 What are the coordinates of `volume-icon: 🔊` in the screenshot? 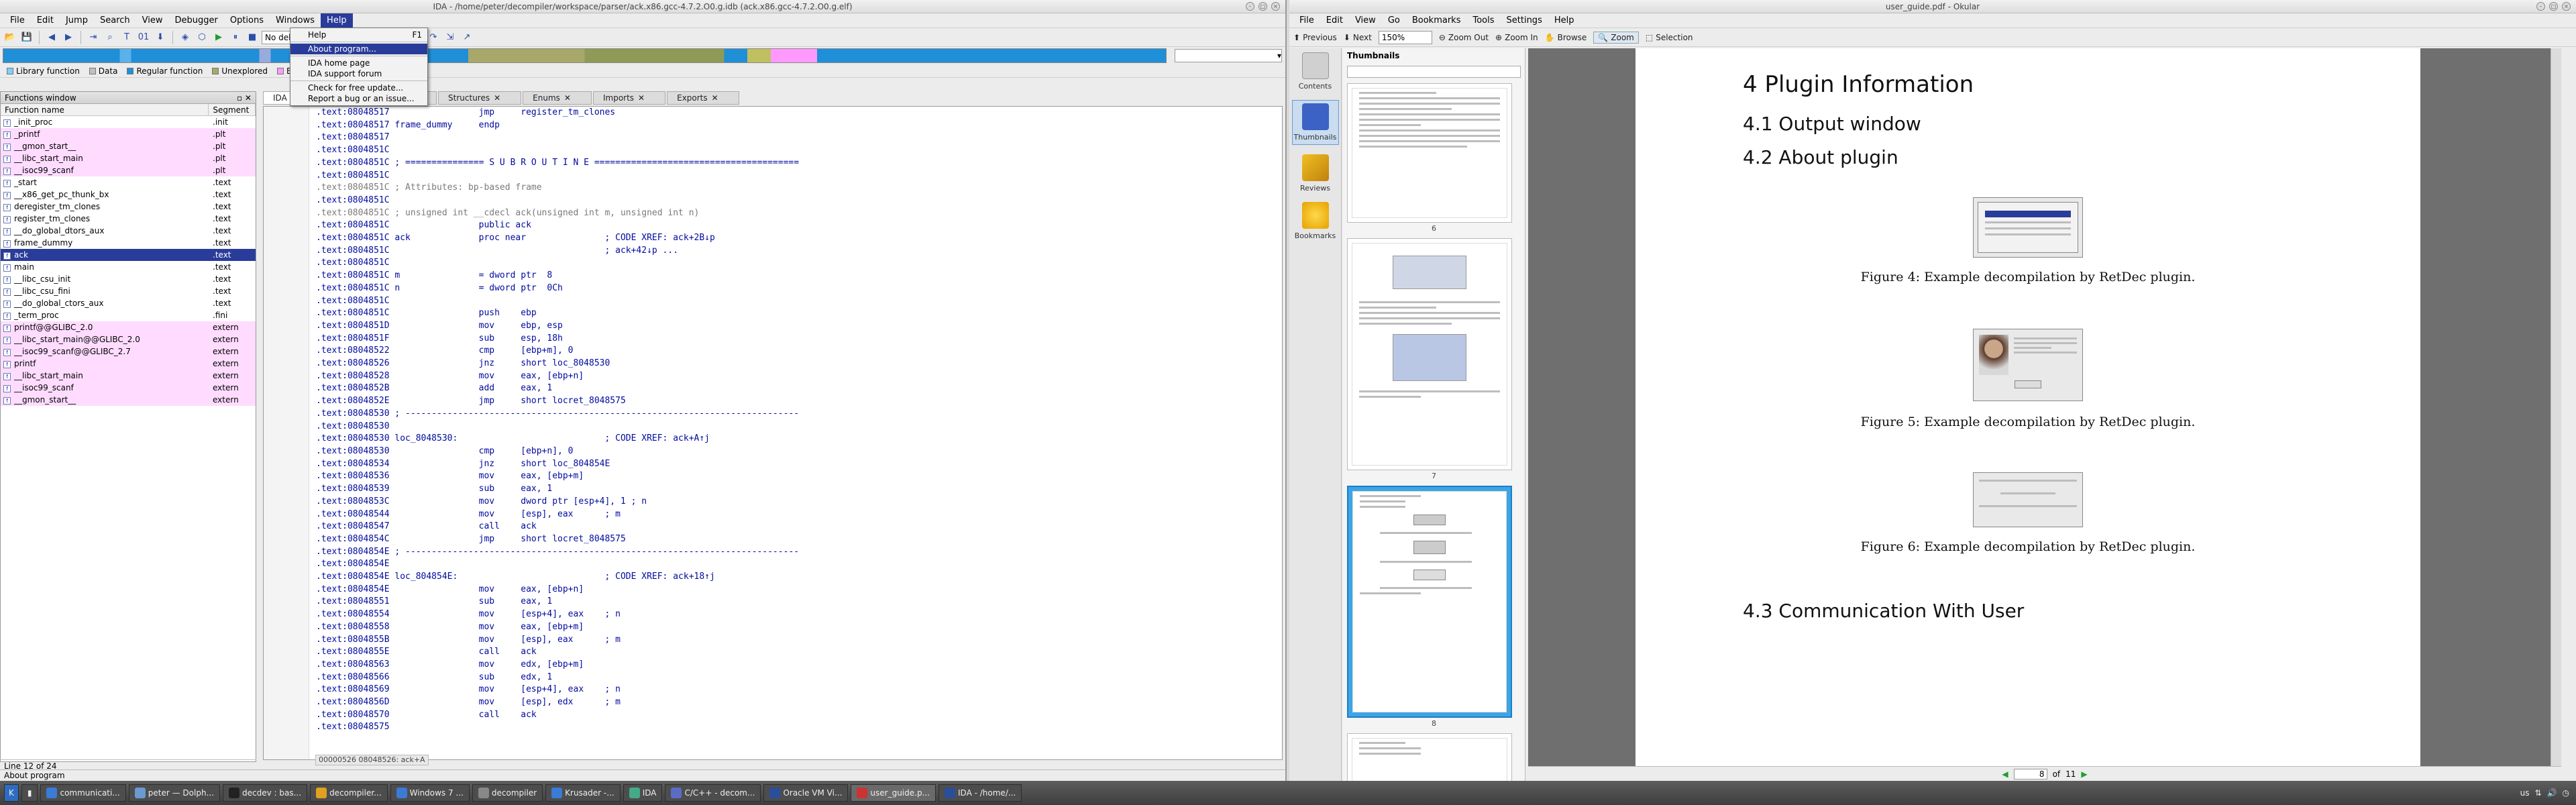 It's located at (2552, 793).